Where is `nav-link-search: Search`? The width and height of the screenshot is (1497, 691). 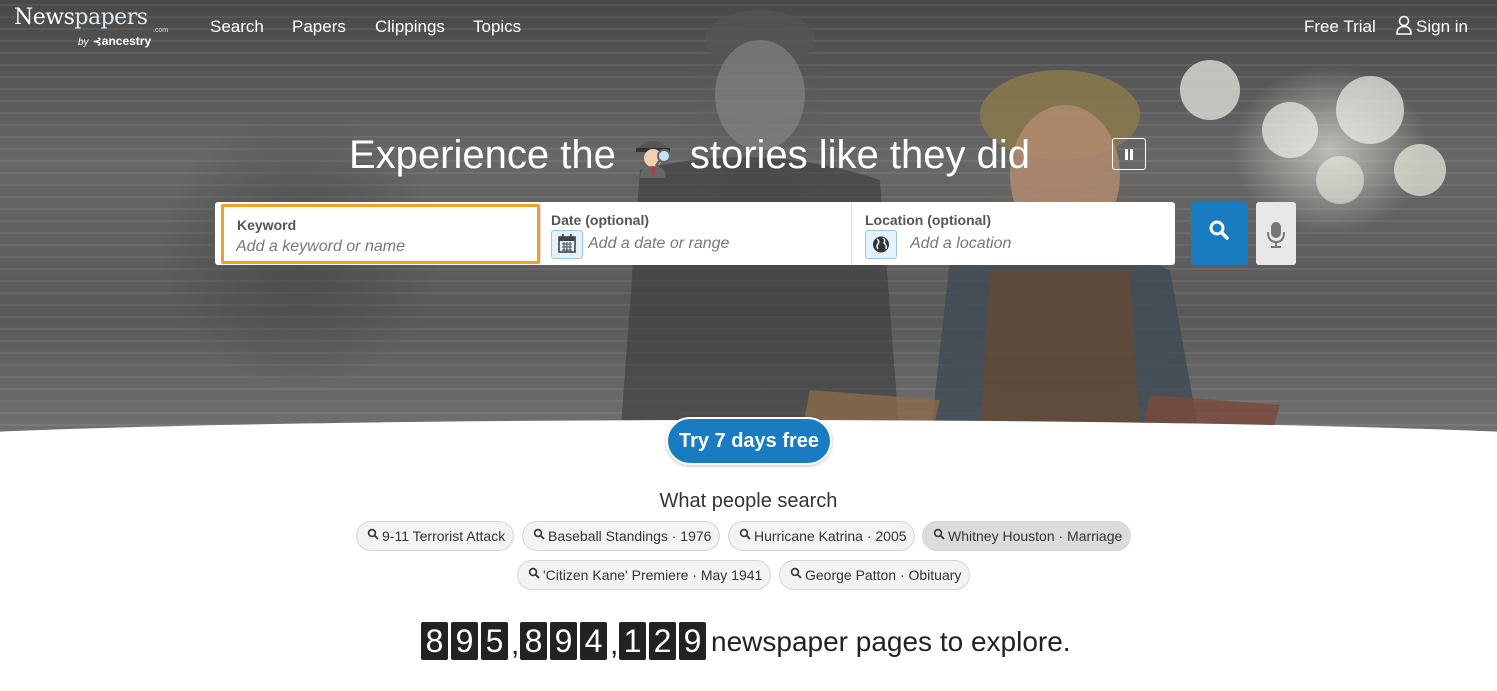 nav-link-search: Search is located at coordinates (237, 27).